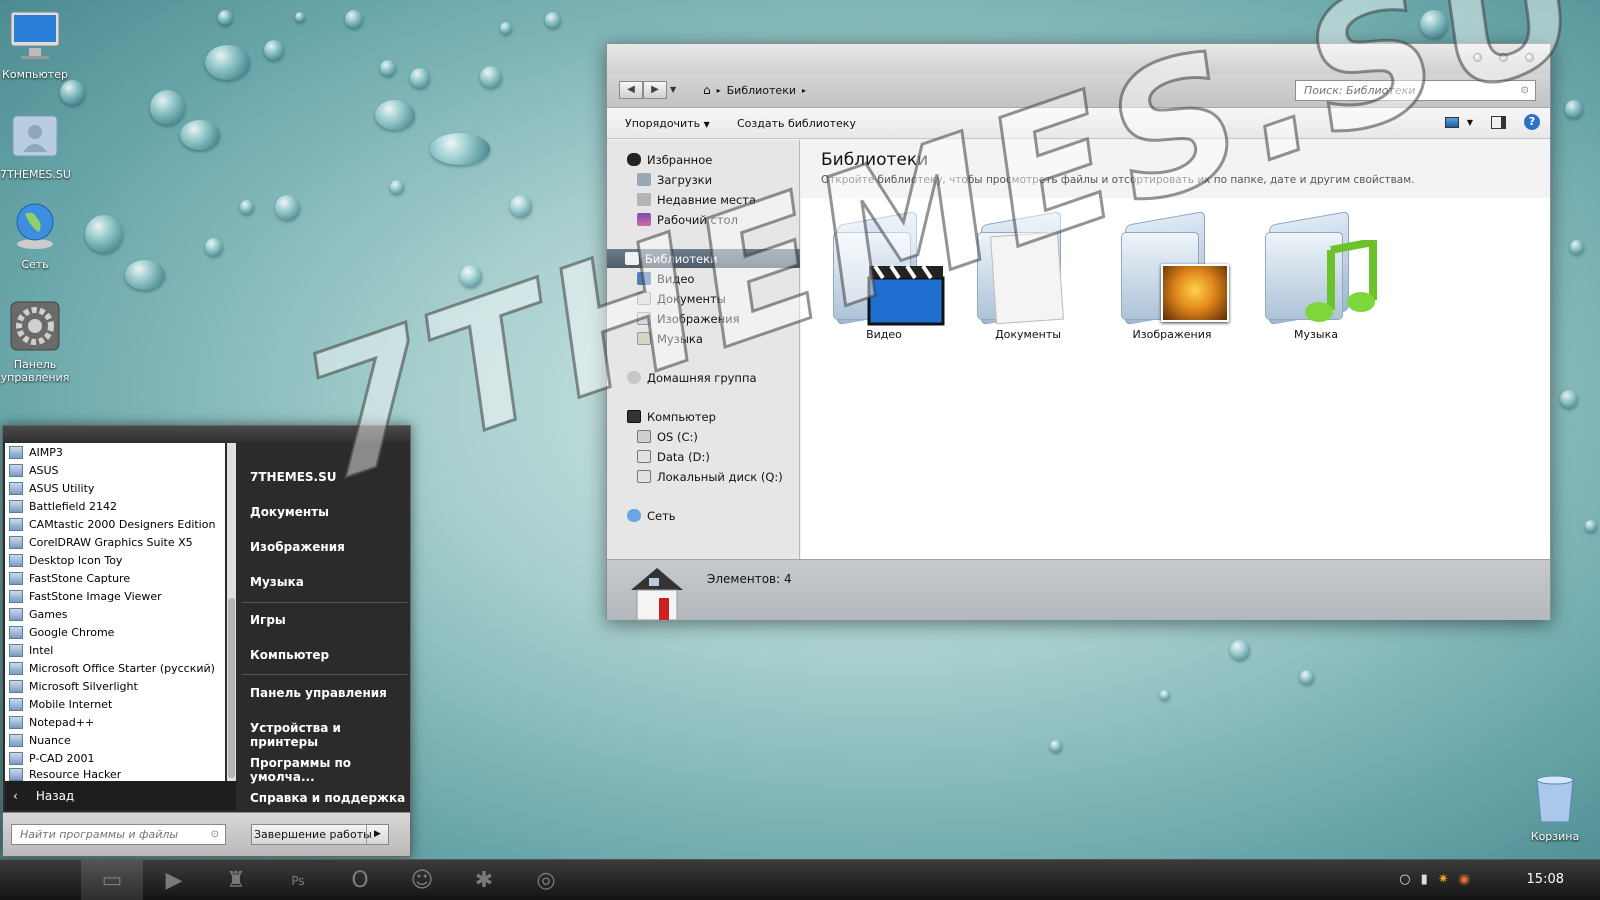 The height and width of the screenshot is (900, 1600). What do you see at coordinates (484, 881) in the screenshot?
I see `asterisk-icon: ✱` at bounding box center [484, 881].